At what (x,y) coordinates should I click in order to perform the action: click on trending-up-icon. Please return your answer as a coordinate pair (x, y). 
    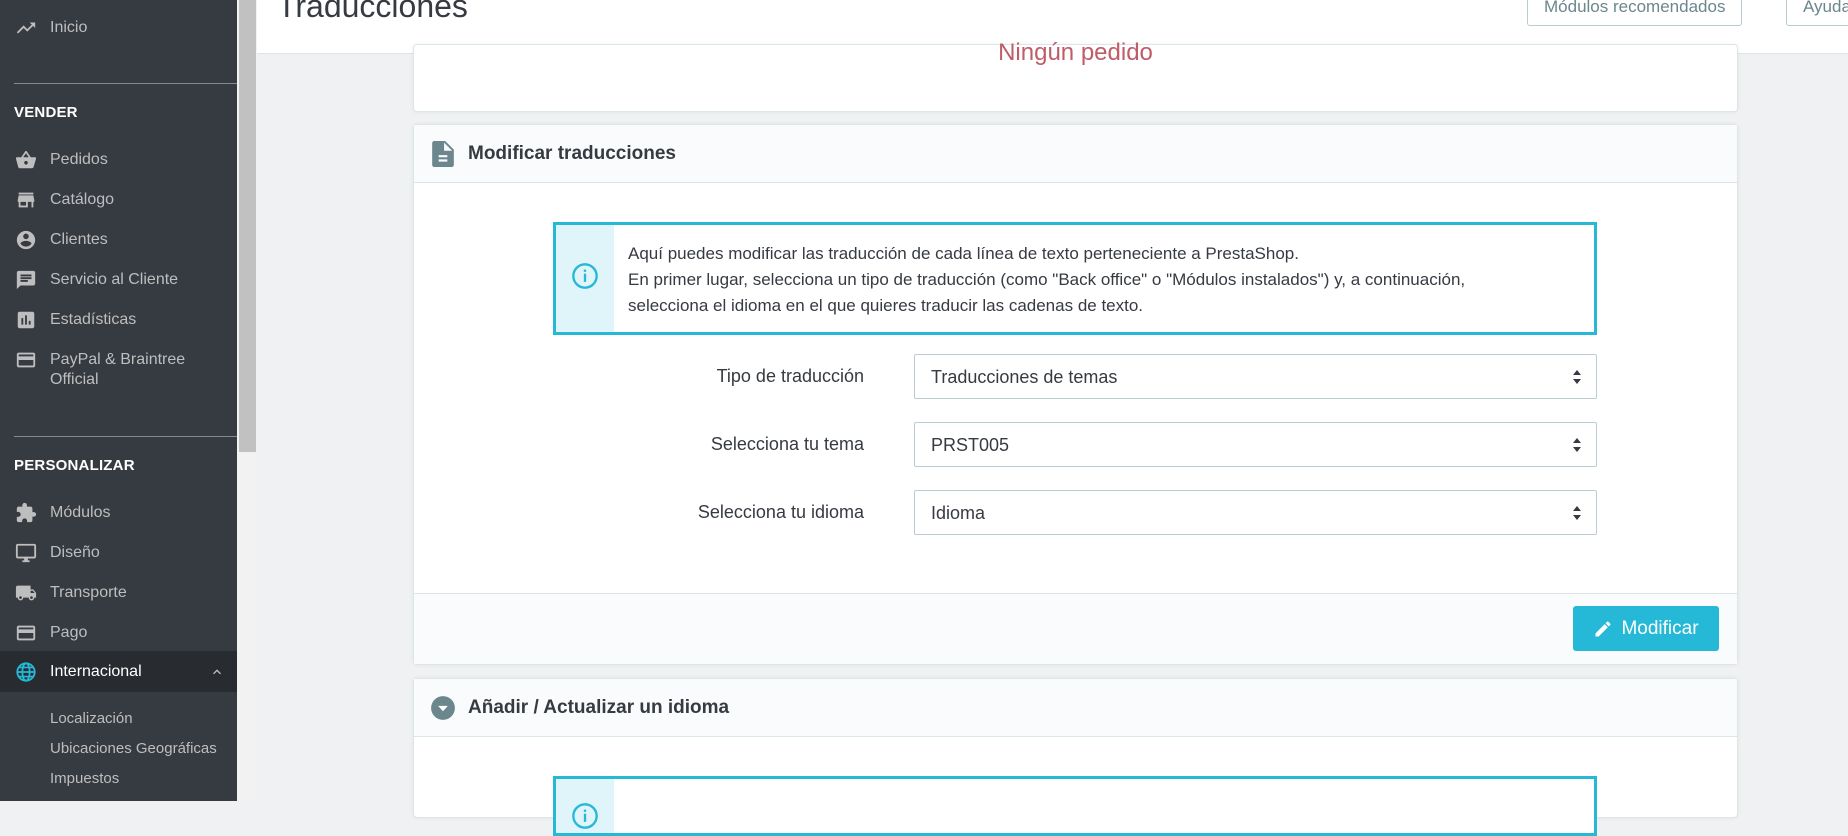
    Looking at the image, I should click on (26, 28).